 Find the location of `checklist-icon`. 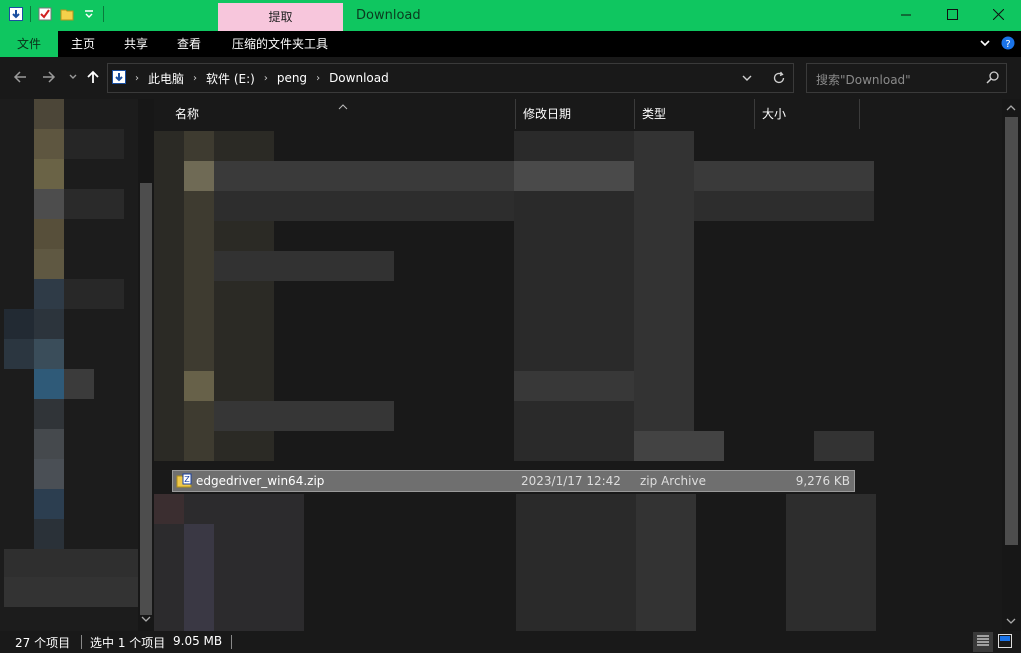

checklist-icon is located at coordinates (45, 14).